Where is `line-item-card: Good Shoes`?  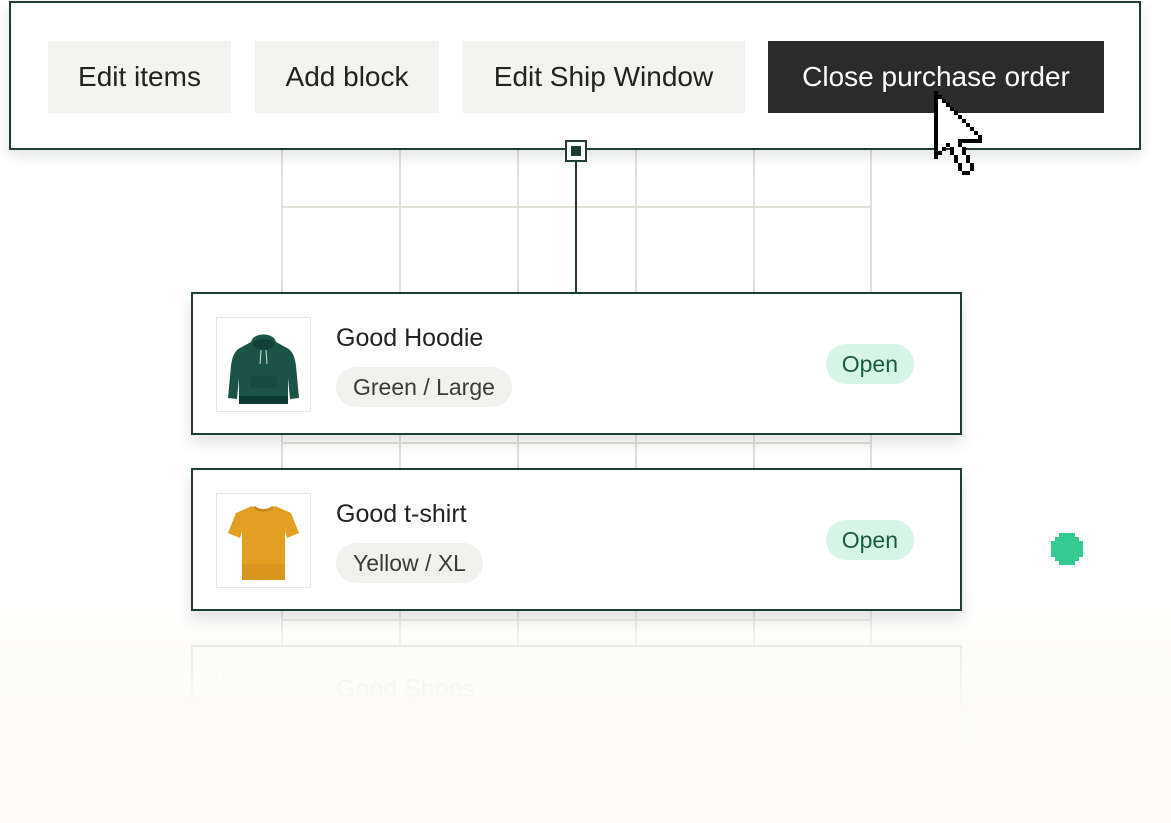
line-item-card: Good Shoes is located at coordinates (576, 716).